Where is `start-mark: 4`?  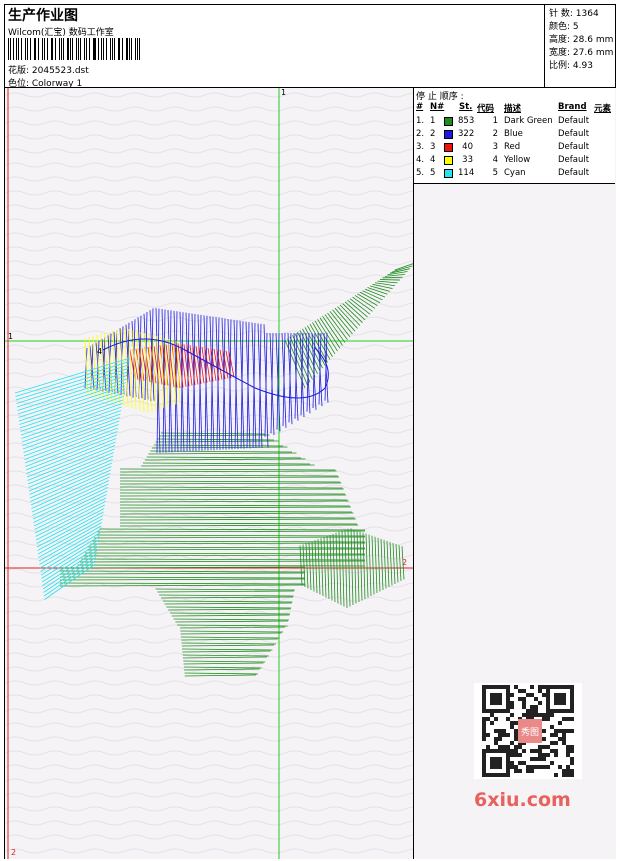 start-mark: 4 is located at coordinates (100, 351).